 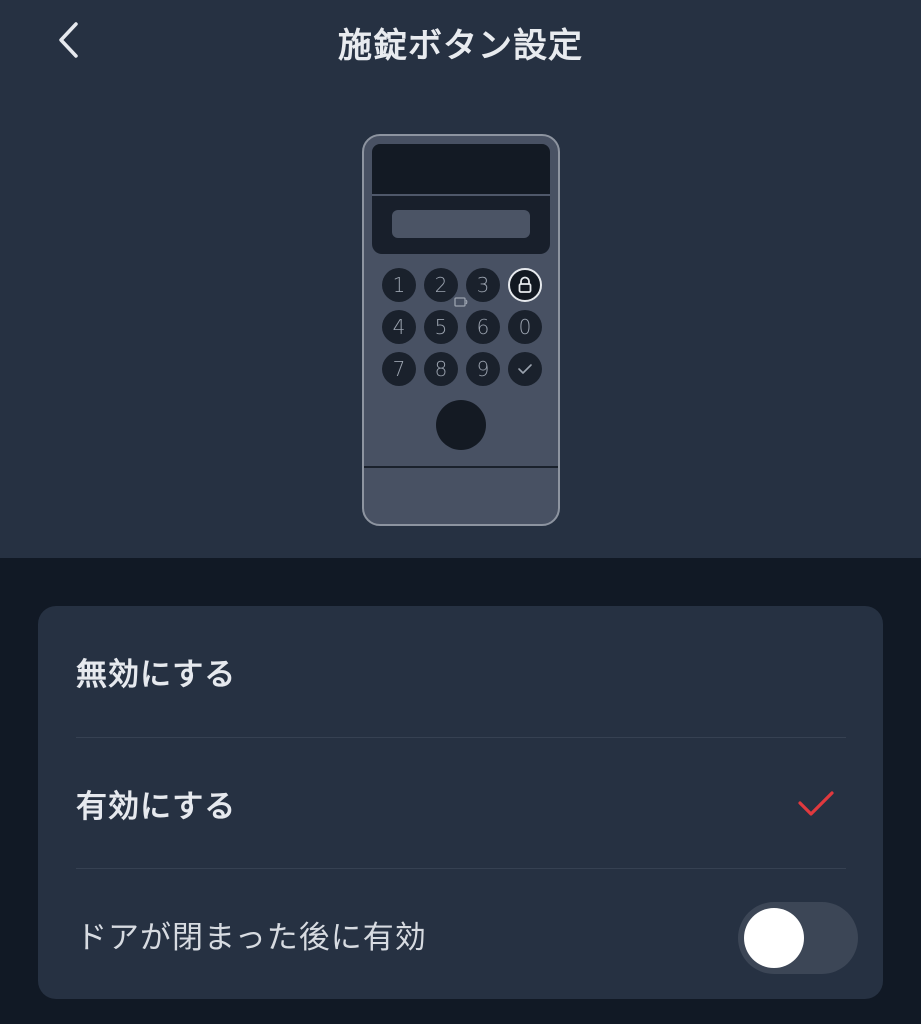 I want to click on fingerprint-sensor, so click(x=461, y=425).